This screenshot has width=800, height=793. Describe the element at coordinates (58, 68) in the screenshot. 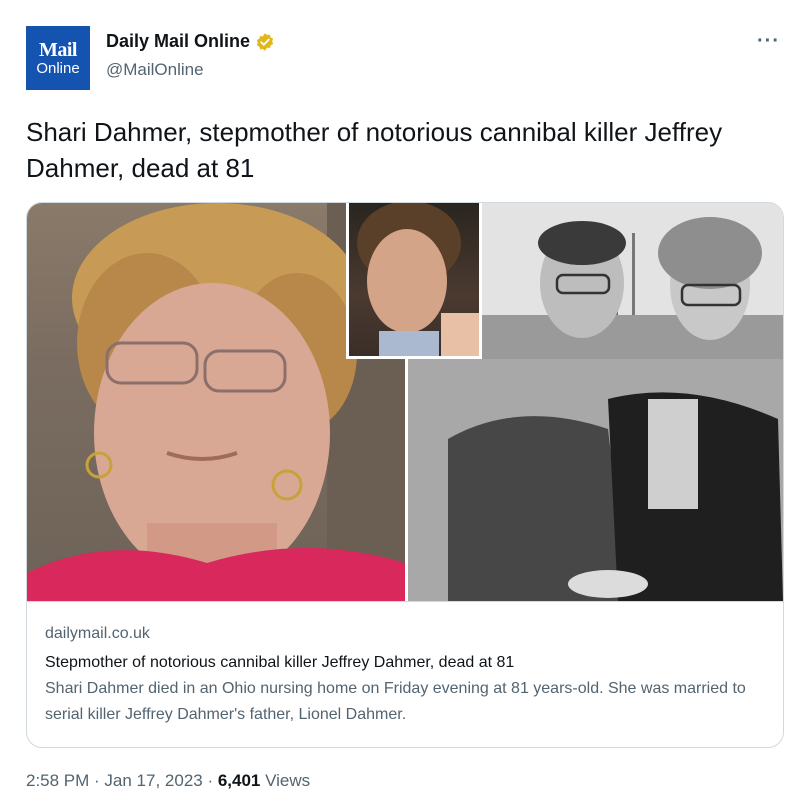

I see `avatar-text-online: Online` at that location.